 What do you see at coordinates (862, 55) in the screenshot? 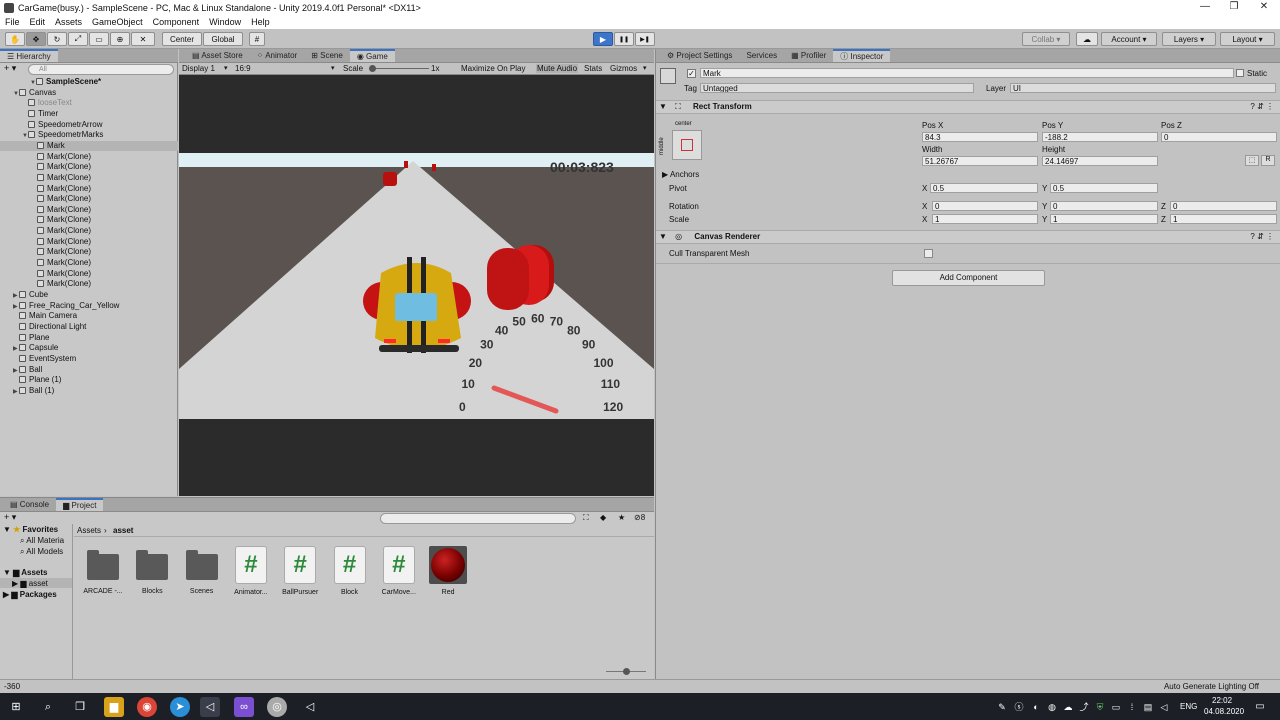
I see `tab-inspector: ⓘ Inspector` at bounding box center [862, 55].